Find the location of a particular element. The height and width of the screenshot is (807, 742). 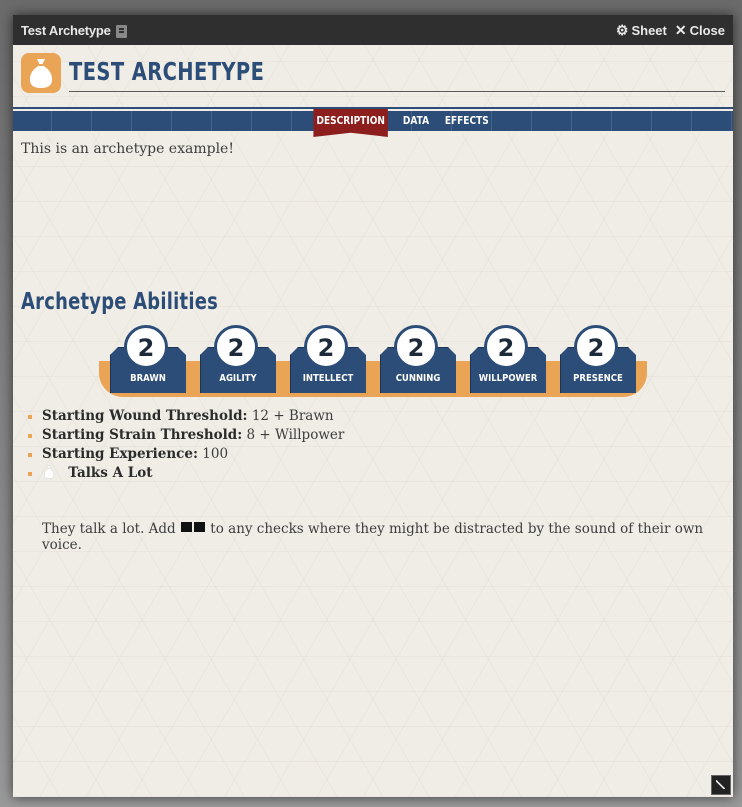

characteristic-label: WILLPOWER is located at coordinates (508, 378).